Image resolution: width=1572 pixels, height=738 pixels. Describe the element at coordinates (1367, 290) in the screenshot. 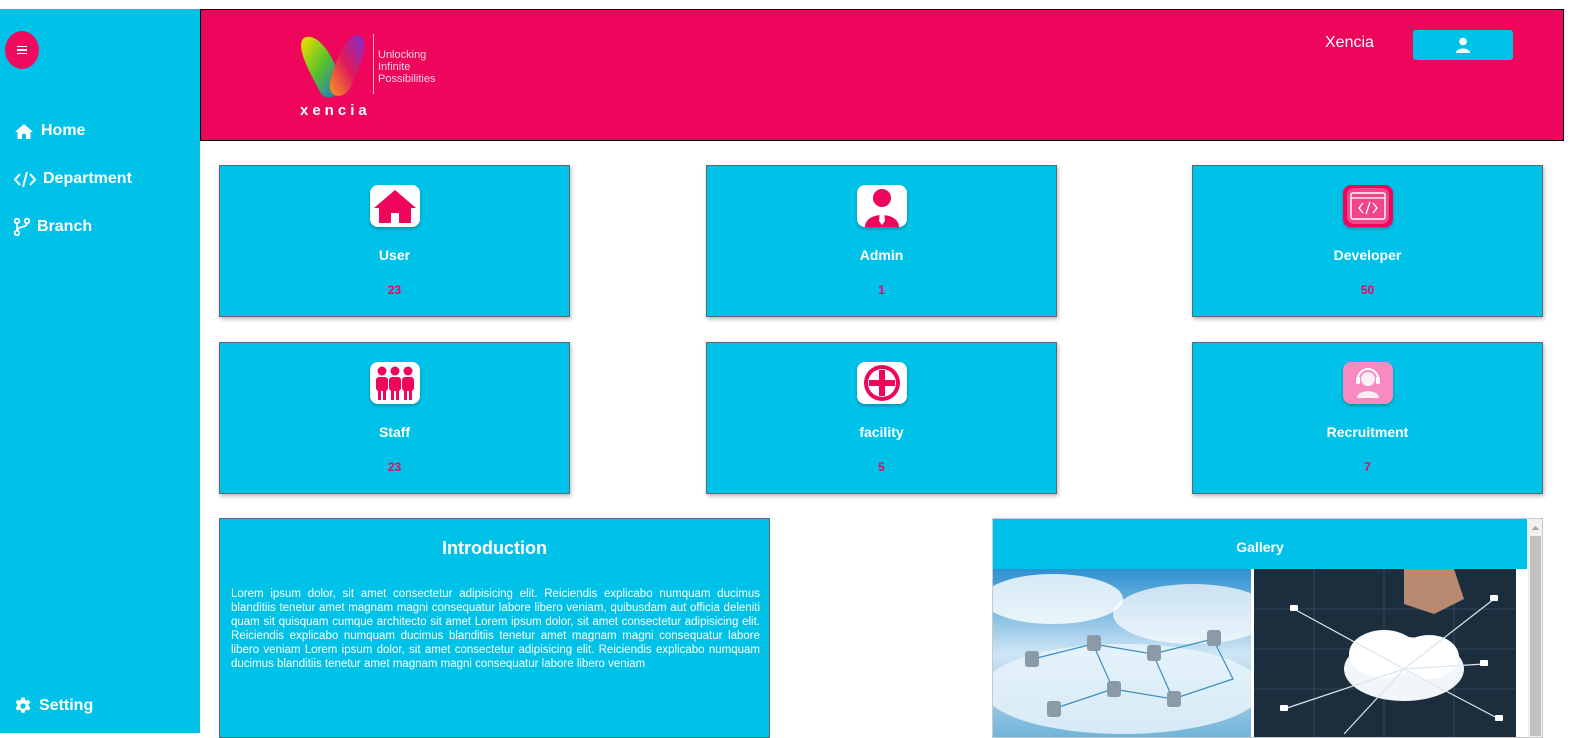

I see `card-count: 50` at that location.